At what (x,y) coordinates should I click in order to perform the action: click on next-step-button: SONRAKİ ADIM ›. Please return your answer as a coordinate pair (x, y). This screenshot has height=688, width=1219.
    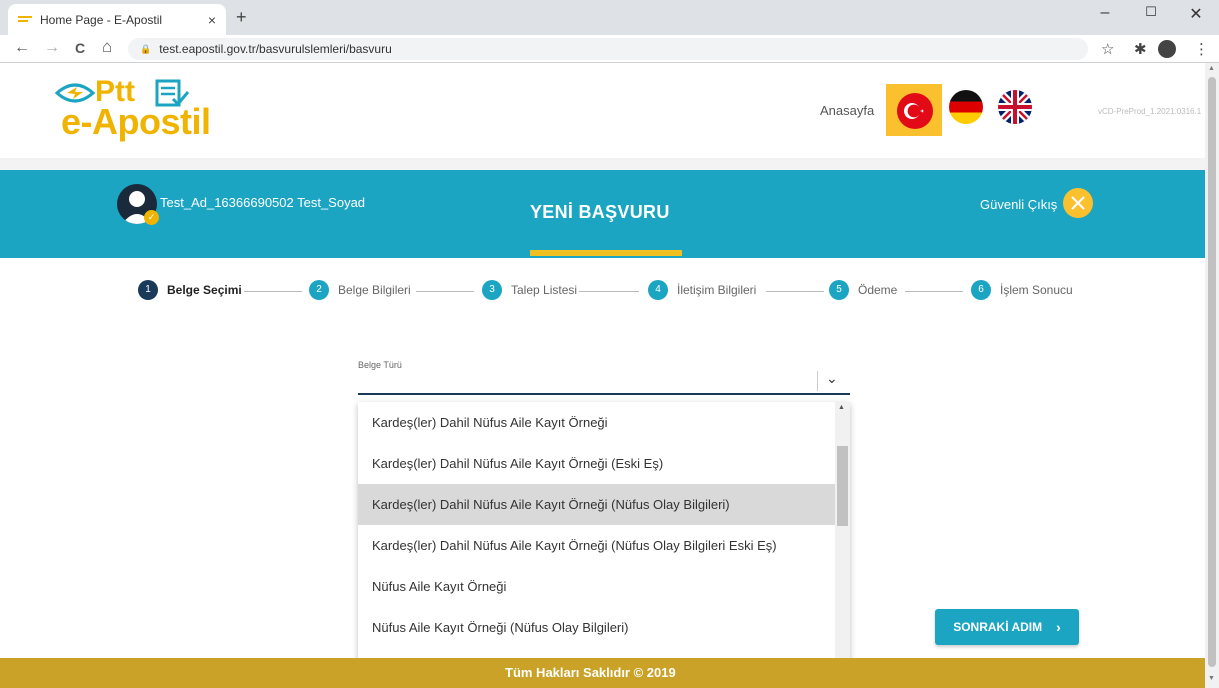
    Looking at the image, I should click on (1007, 627).